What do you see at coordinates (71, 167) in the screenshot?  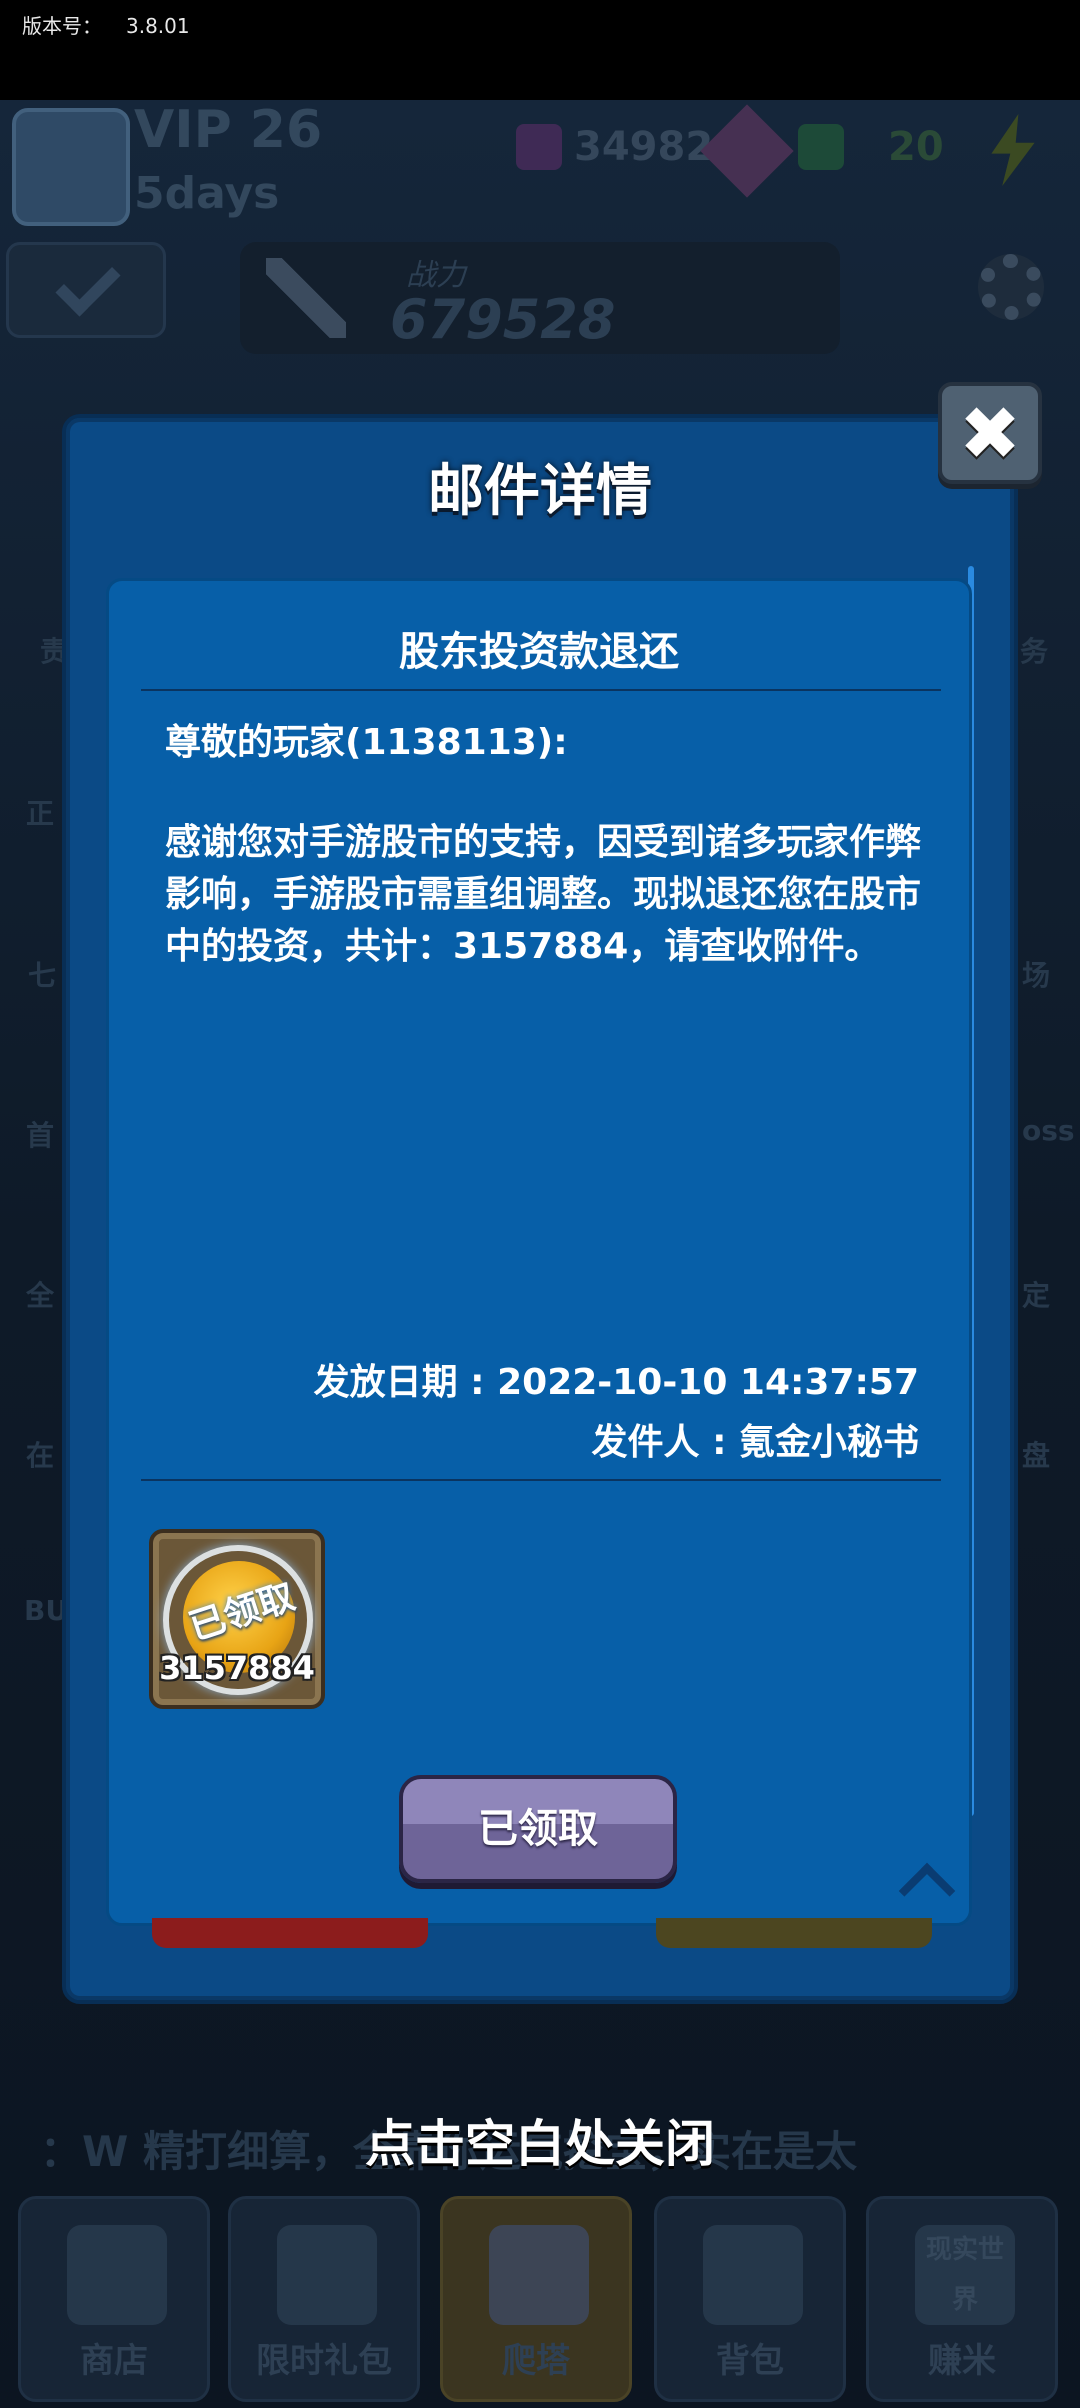 I see `avatar` at bounding box center [71, 167].